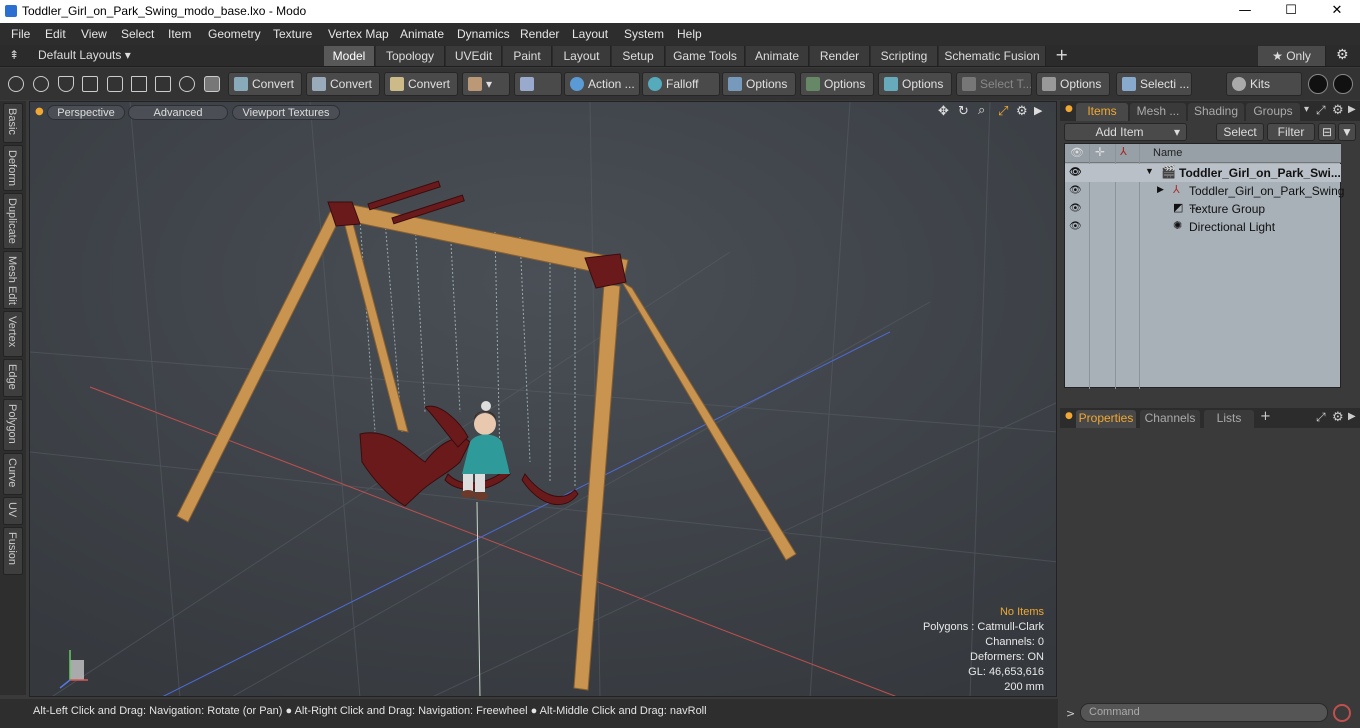 The height and width of the screenshot is (728, 1360). What do you see at coordinates (1337, 11) in the screenshot?
I see `close-button: ✕` at bounding box center [1337, 11].